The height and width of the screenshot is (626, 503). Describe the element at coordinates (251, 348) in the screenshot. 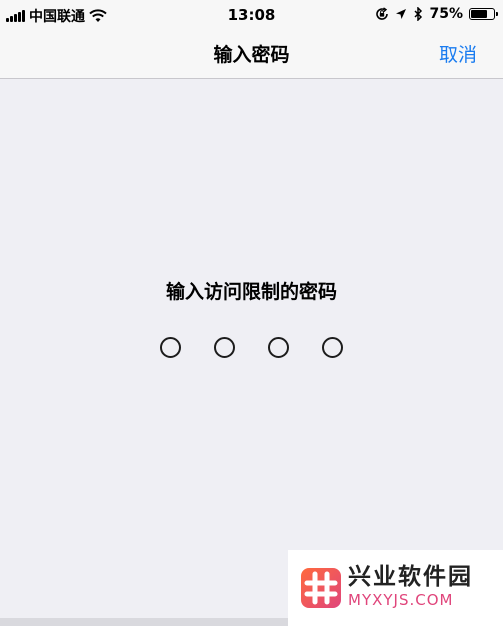

I see `passcode-dots` at that location.